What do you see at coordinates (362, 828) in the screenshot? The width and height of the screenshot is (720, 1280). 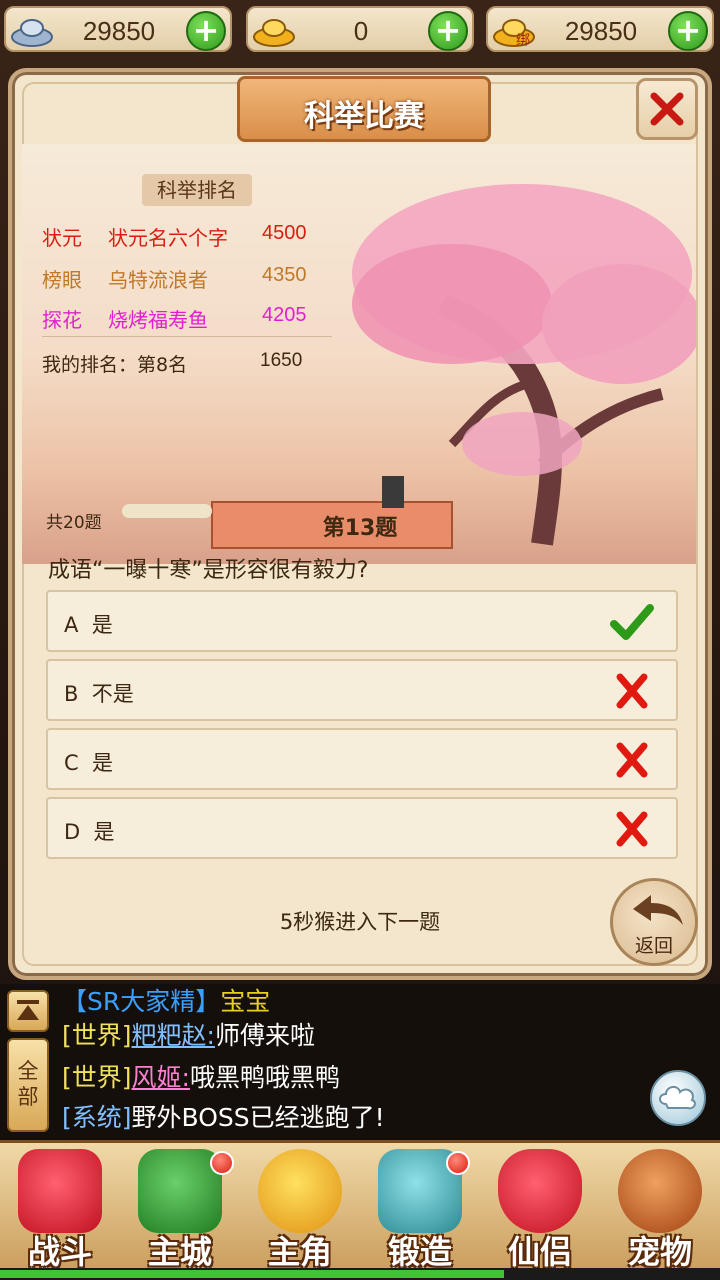 I see `option-d: D 是` at bounding box center [362, 828].